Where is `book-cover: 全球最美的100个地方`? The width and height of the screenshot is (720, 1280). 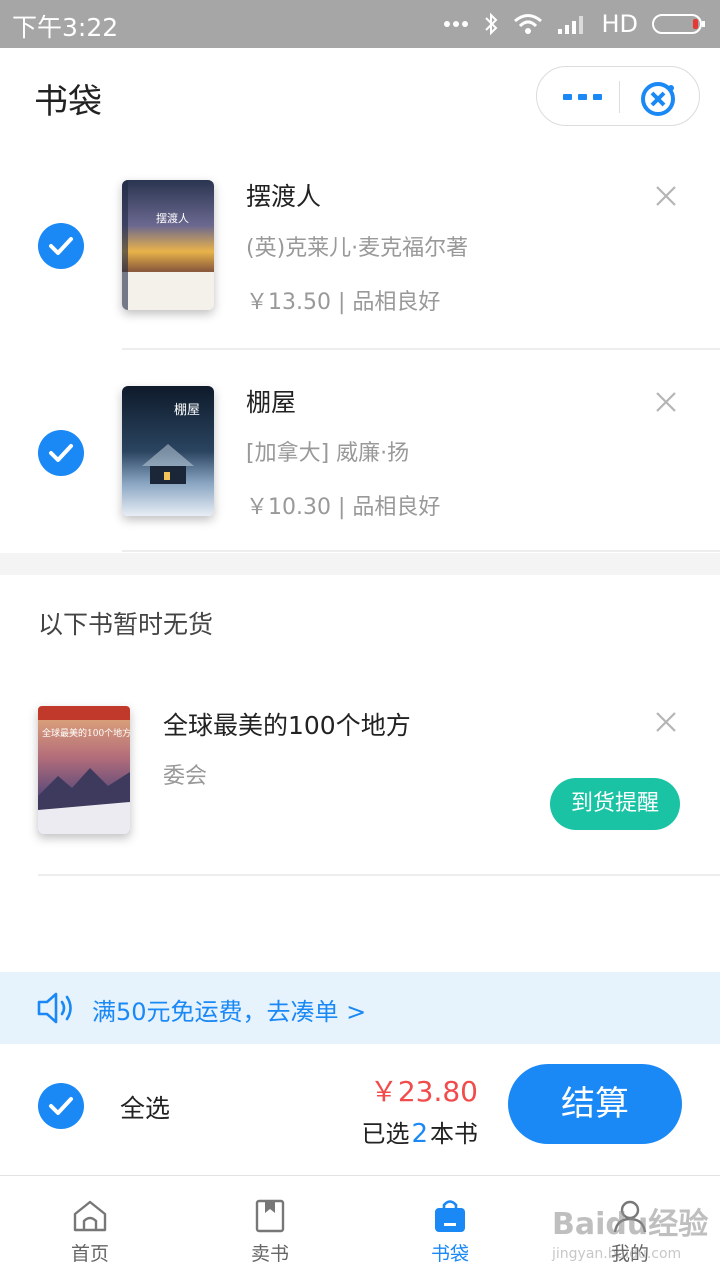 book-cover: 全球最美的100个地方 is located at coordinates (84, 770).